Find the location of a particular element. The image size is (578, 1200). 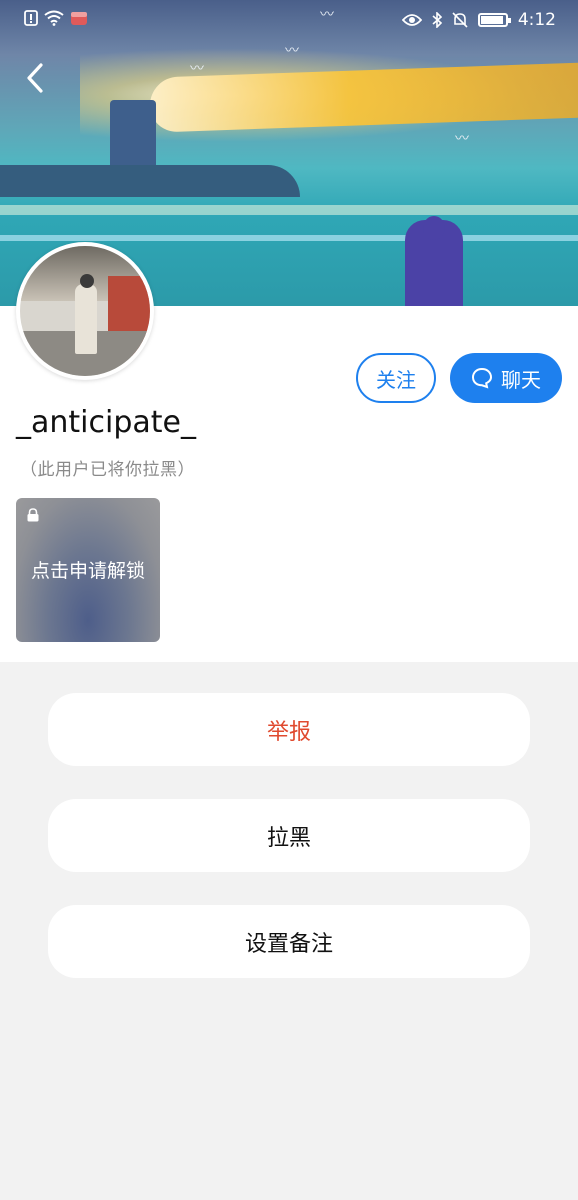

status-right: 4:12 is located at coordinates (478, 20).